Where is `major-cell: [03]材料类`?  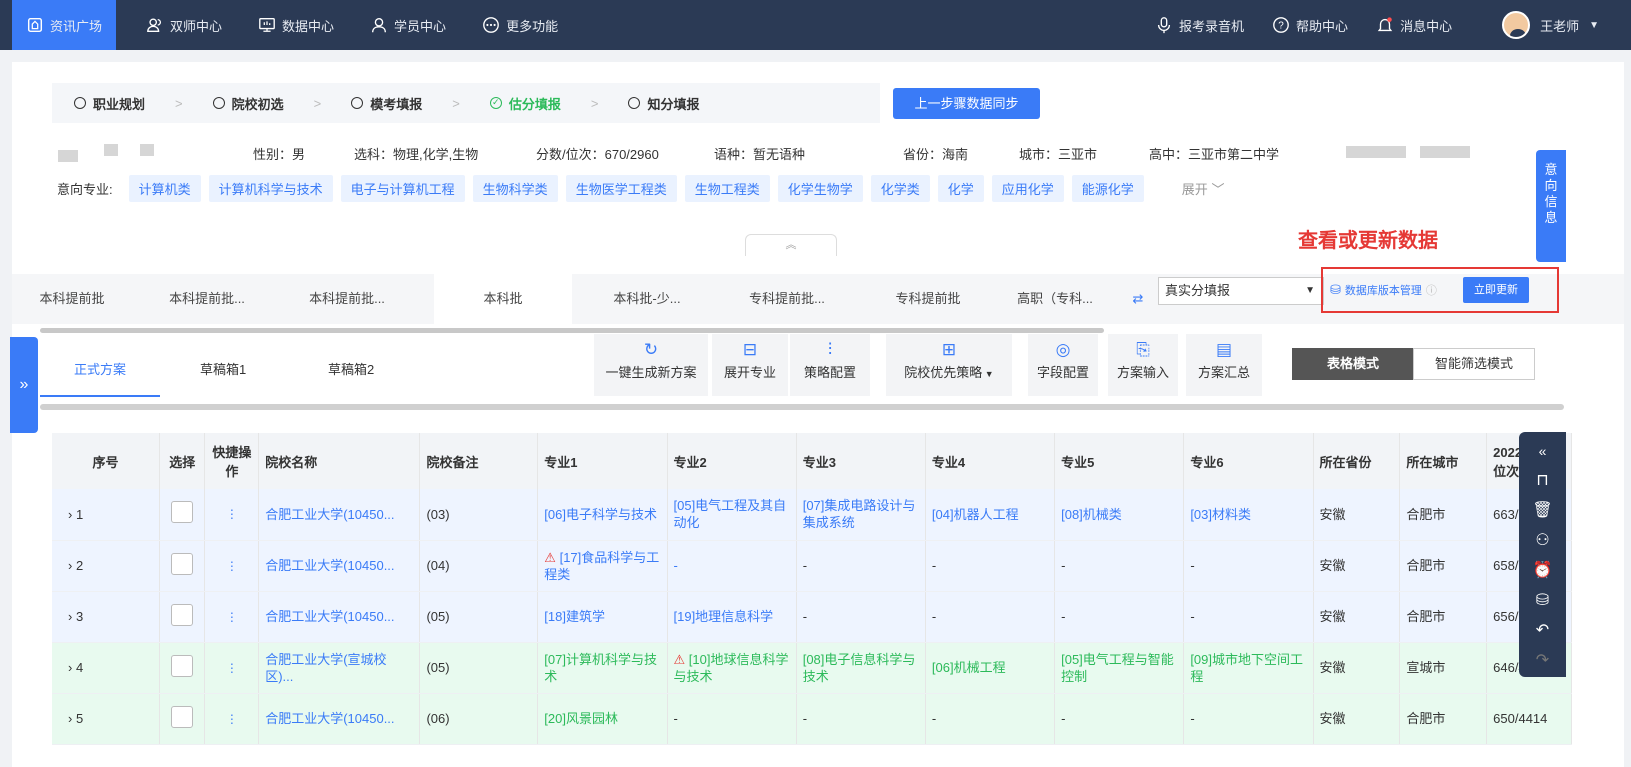 major-cell: [03]材料类 is located at coordinates (1248, 515).